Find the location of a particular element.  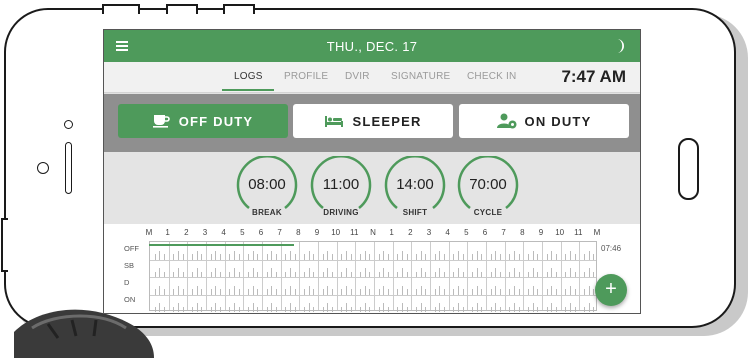

hour-label: 9 is located at coordinates (541, 232).